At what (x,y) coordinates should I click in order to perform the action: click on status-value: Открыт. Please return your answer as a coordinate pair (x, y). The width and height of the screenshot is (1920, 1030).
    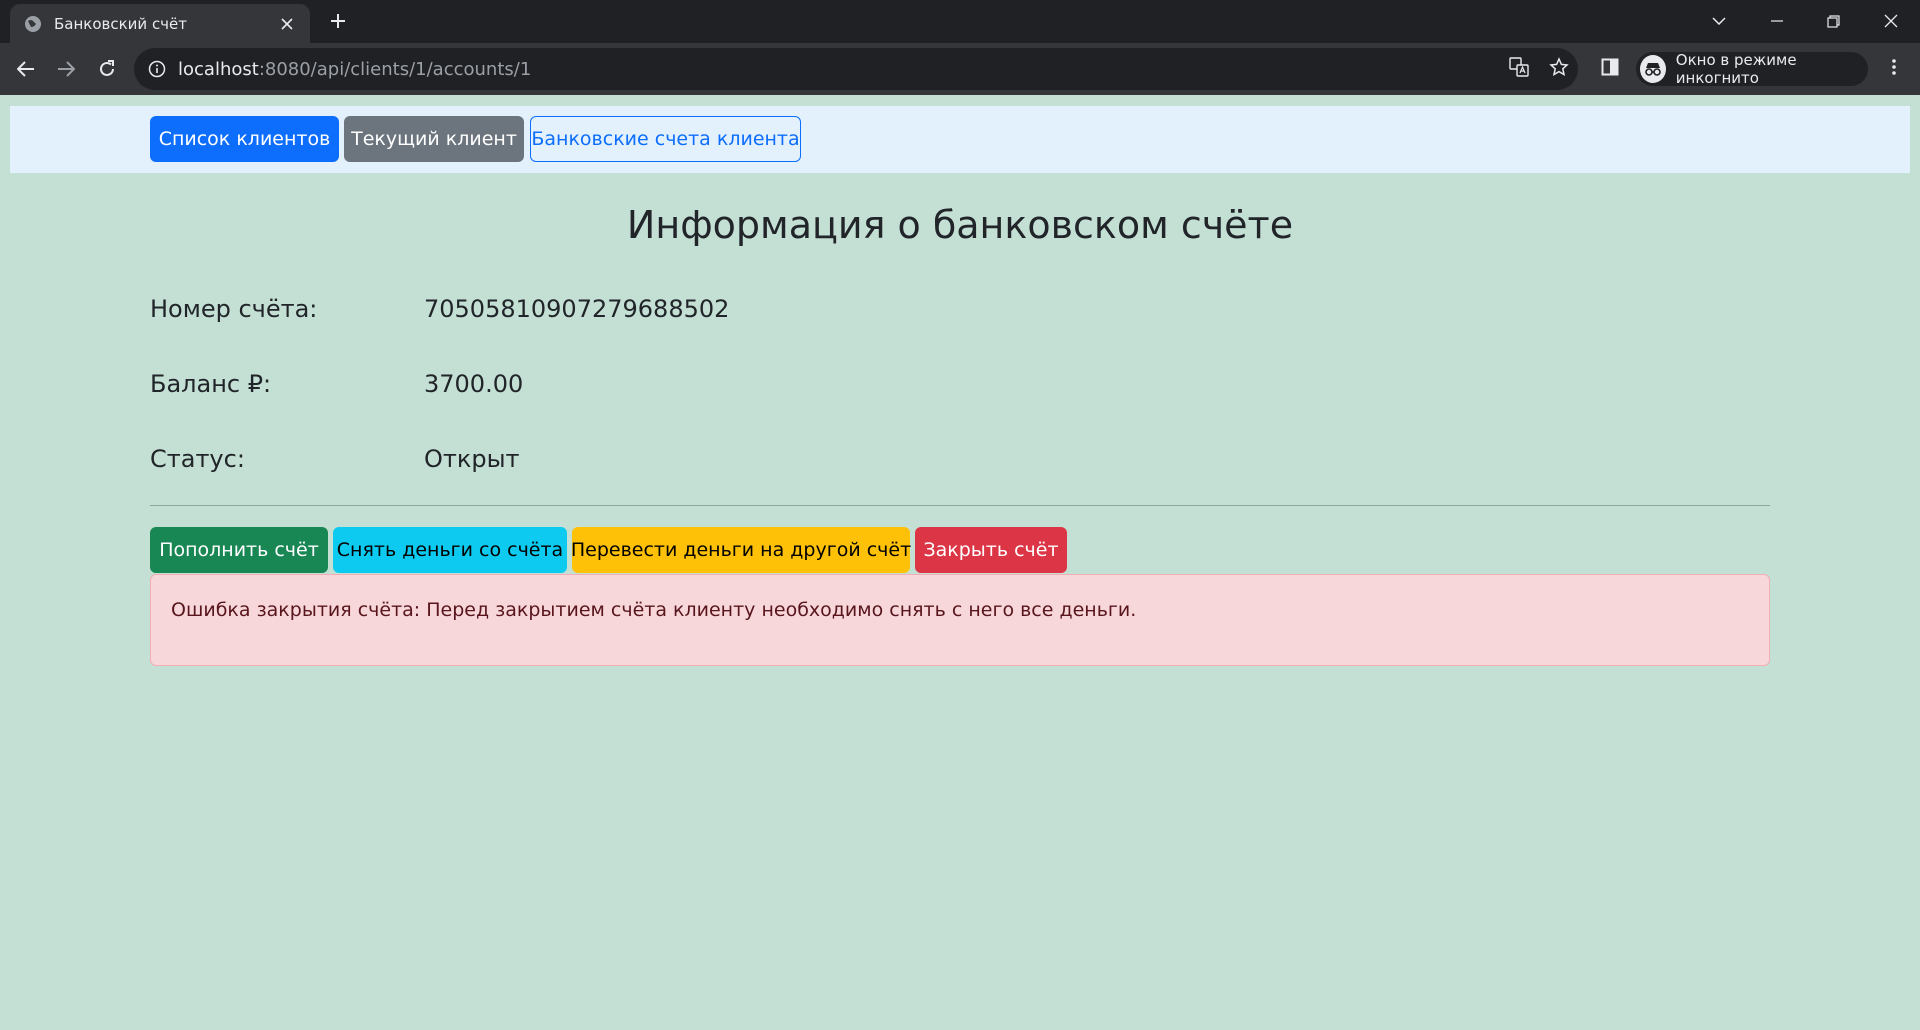
    Looking at the image, I should click on (472, 459).